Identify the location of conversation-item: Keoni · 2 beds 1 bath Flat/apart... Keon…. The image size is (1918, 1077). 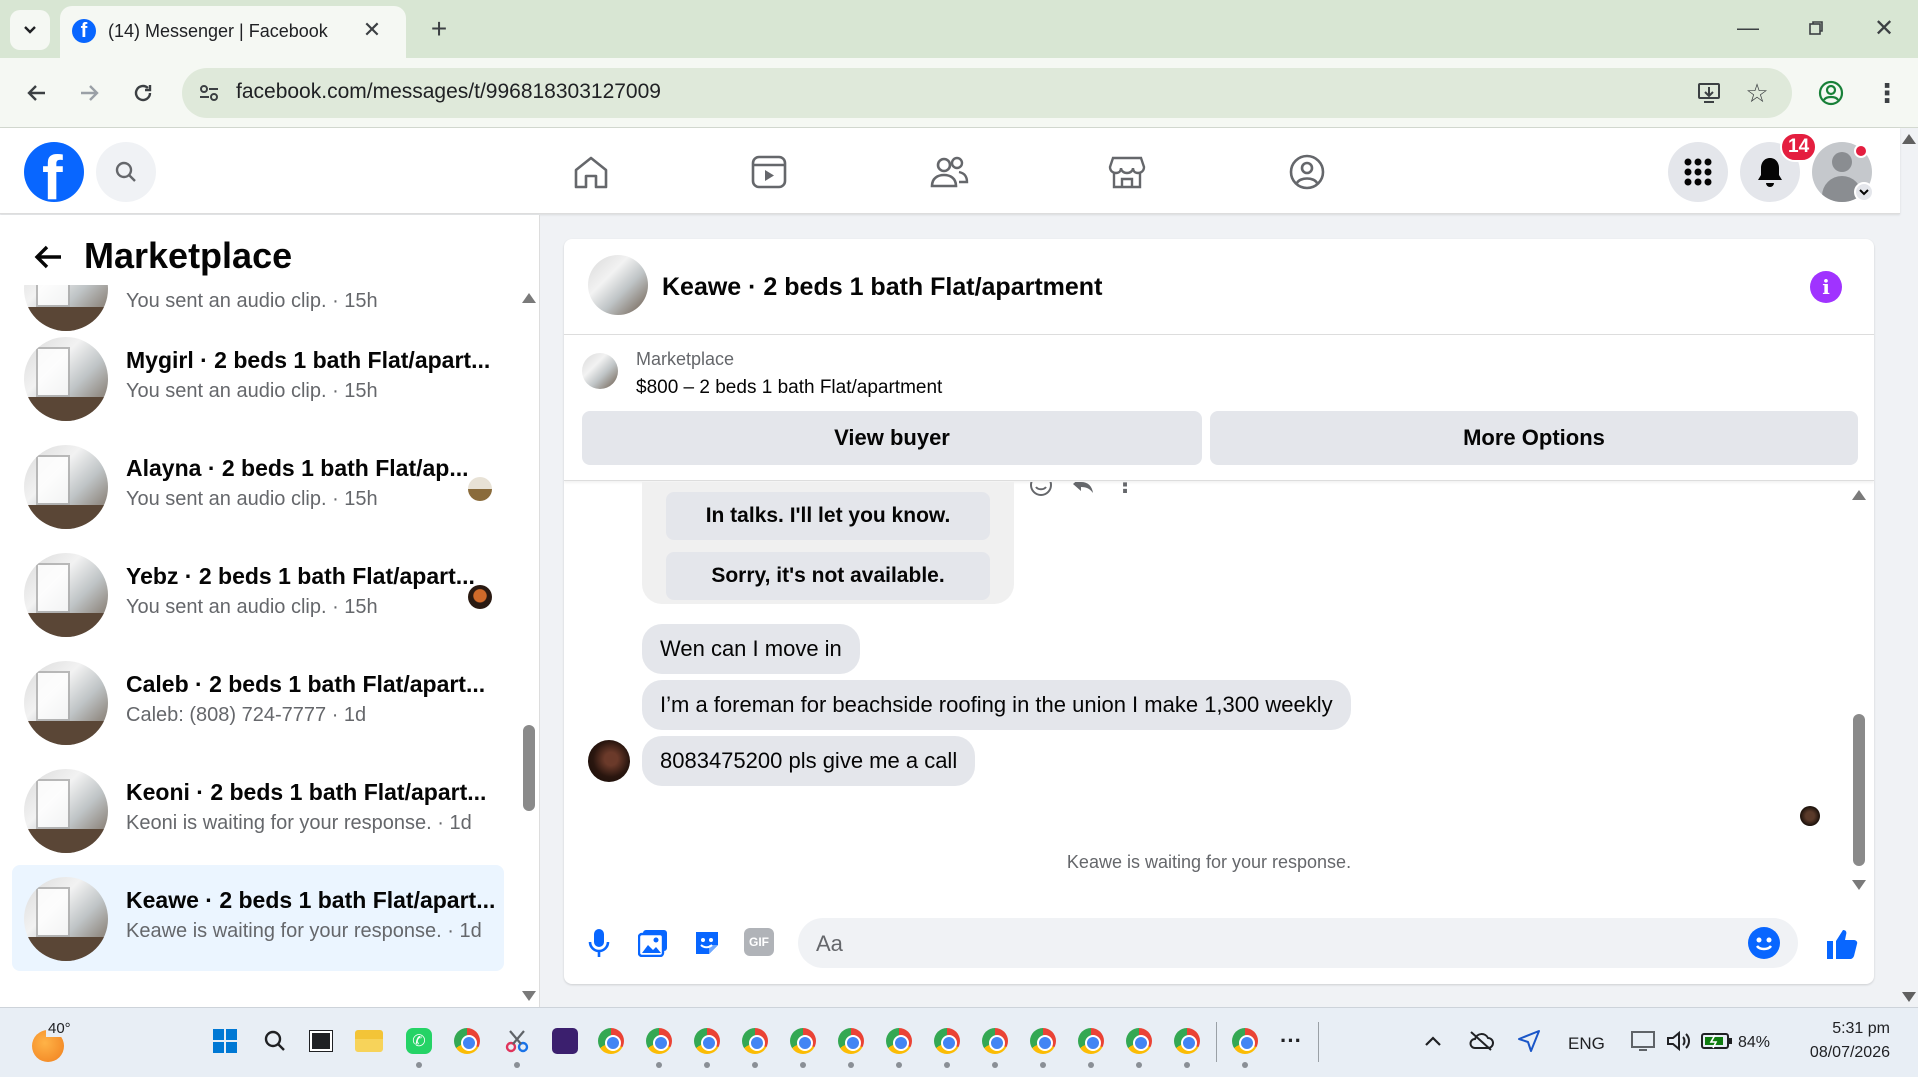
(258, 810).